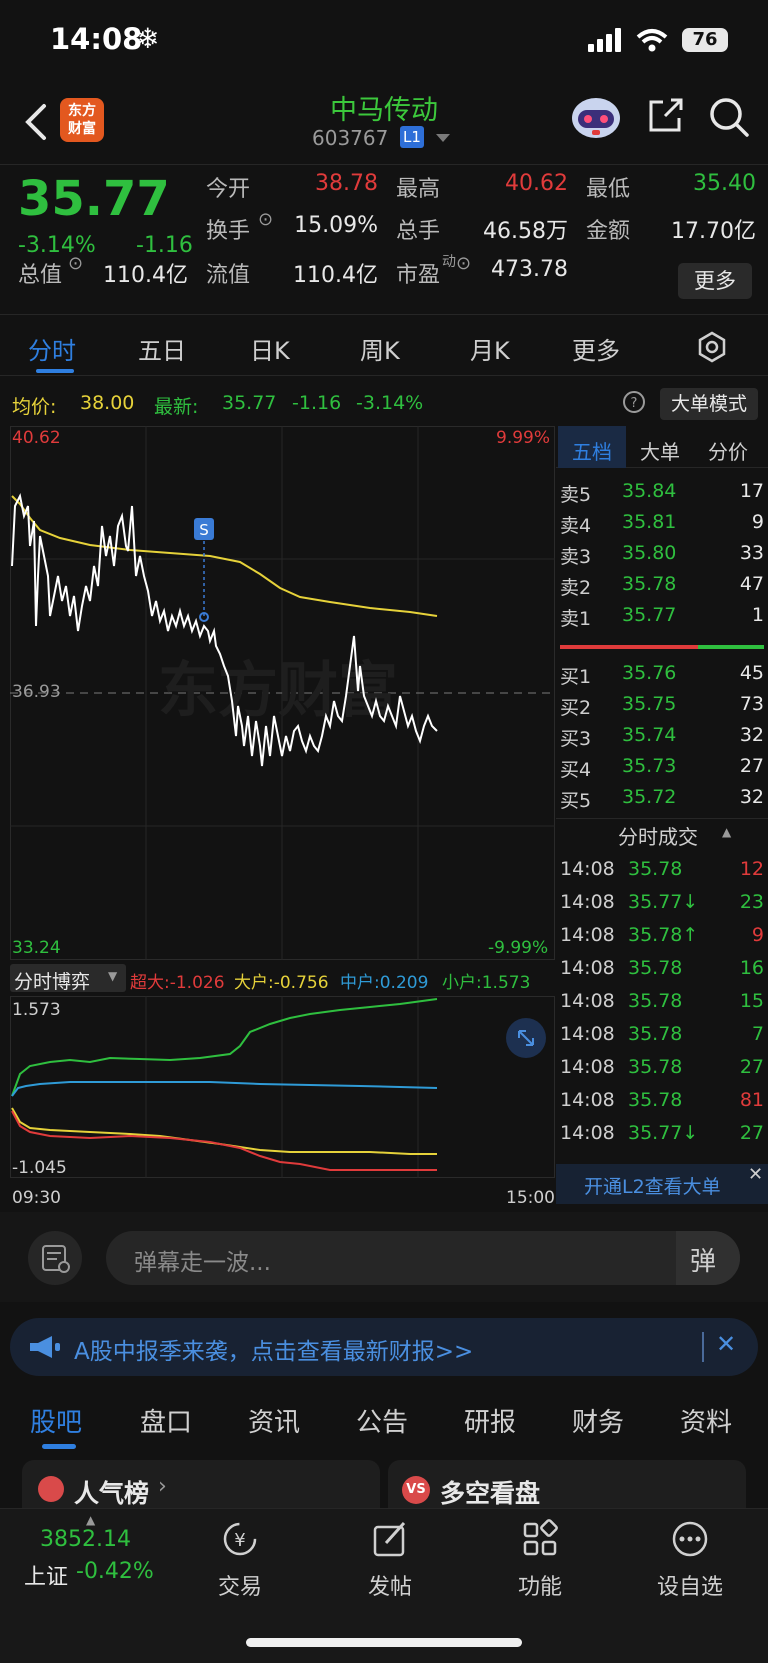 This screenshot has width=768, height=1663. I want to click on status-time: 14:08, so click(96, 39).